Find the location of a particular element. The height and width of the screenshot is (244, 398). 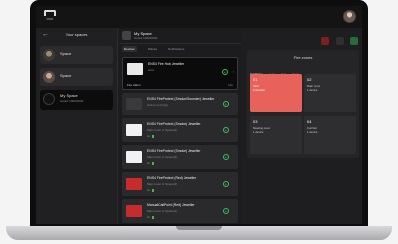

device-title: ENS4 FireProtect (Red) Jeweller is located at coordinates (172, 178).